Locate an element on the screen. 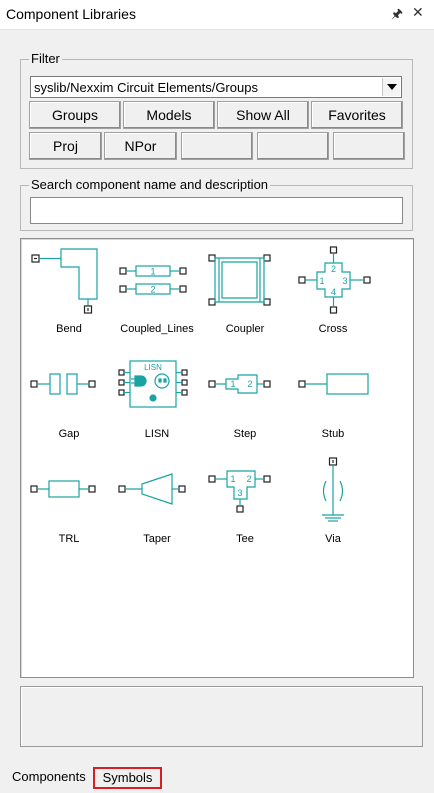  tab-bar: Components Symbols is located at coordinates (217, 779).